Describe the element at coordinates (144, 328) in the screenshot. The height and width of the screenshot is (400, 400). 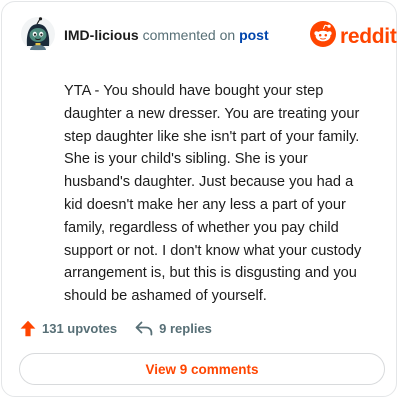
I see `reply-arrow-icon` at that location.